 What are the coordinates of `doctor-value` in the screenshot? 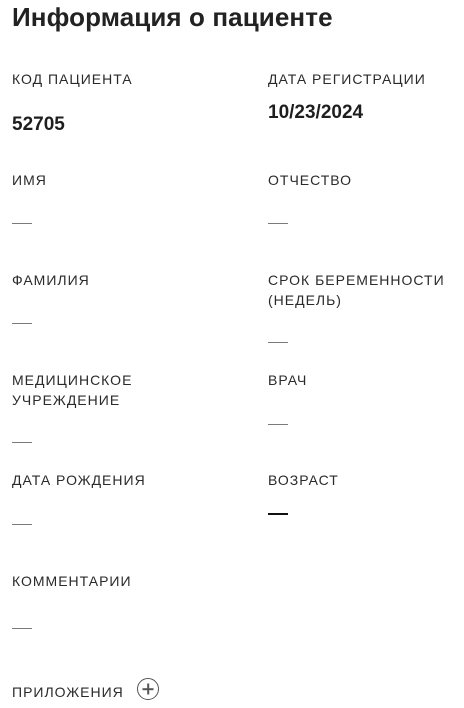 It's located at (278, 424).